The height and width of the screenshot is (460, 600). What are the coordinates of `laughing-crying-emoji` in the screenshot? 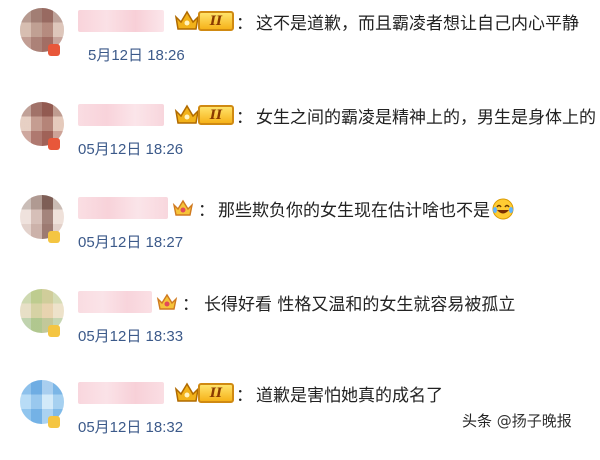 It's located at (503, 209).